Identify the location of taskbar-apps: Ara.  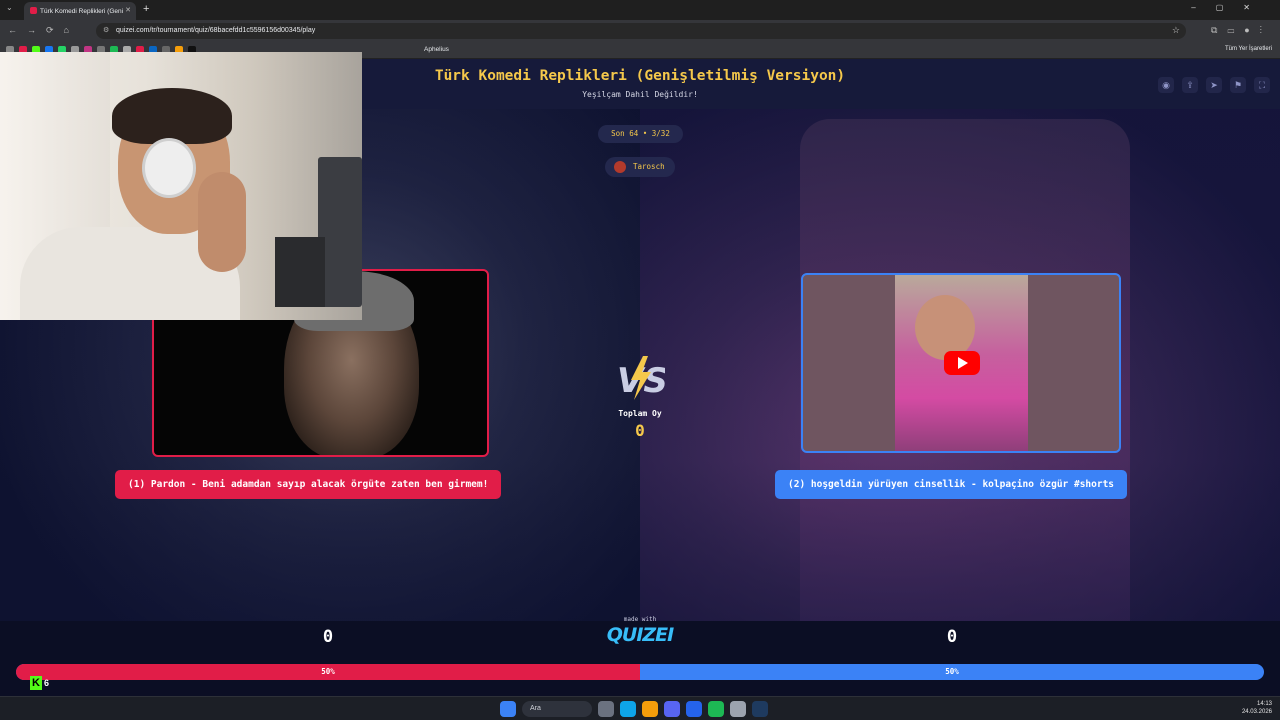
(634, 709).